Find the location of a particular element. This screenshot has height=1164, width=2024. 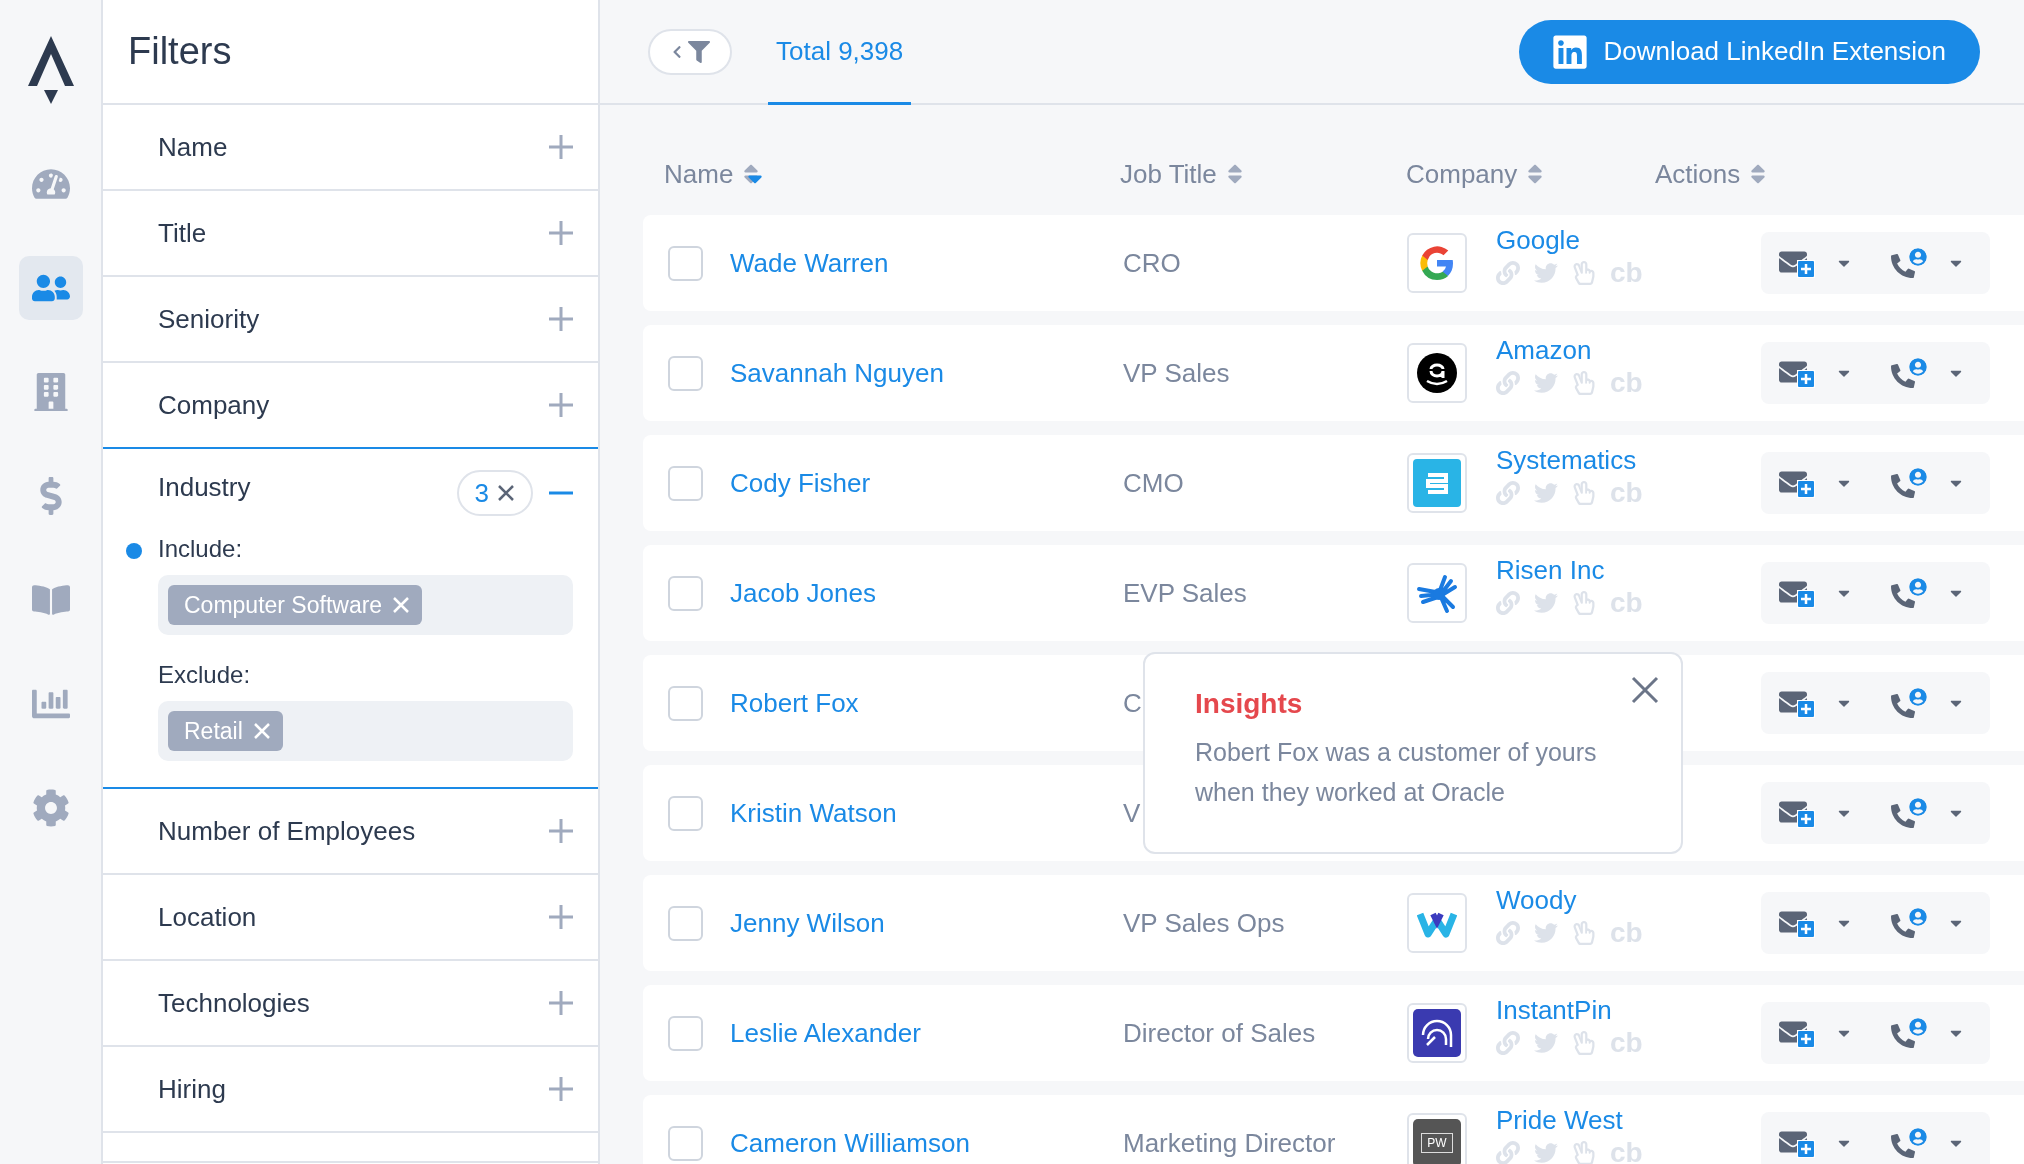

tag-field: Computer Software is located at coordinates (365, 605).